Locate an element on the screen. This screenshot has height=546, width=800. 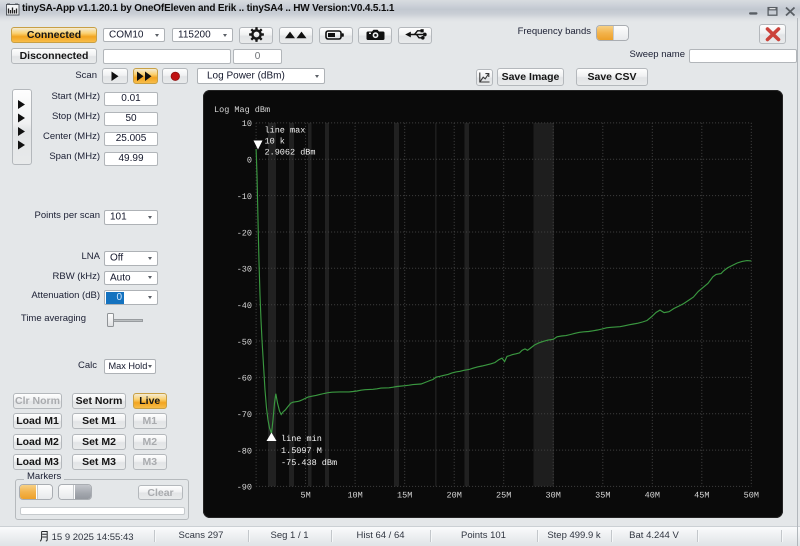
svg-text: 25M is located at coordinates (503, 496).